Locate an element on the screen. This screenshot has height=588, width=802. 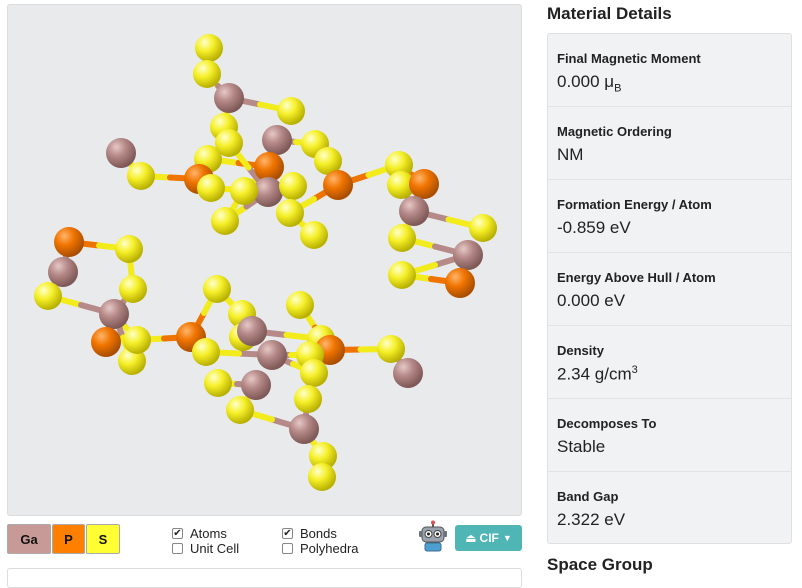
download-icon: ⏏ is located at coordinates (471, 538).